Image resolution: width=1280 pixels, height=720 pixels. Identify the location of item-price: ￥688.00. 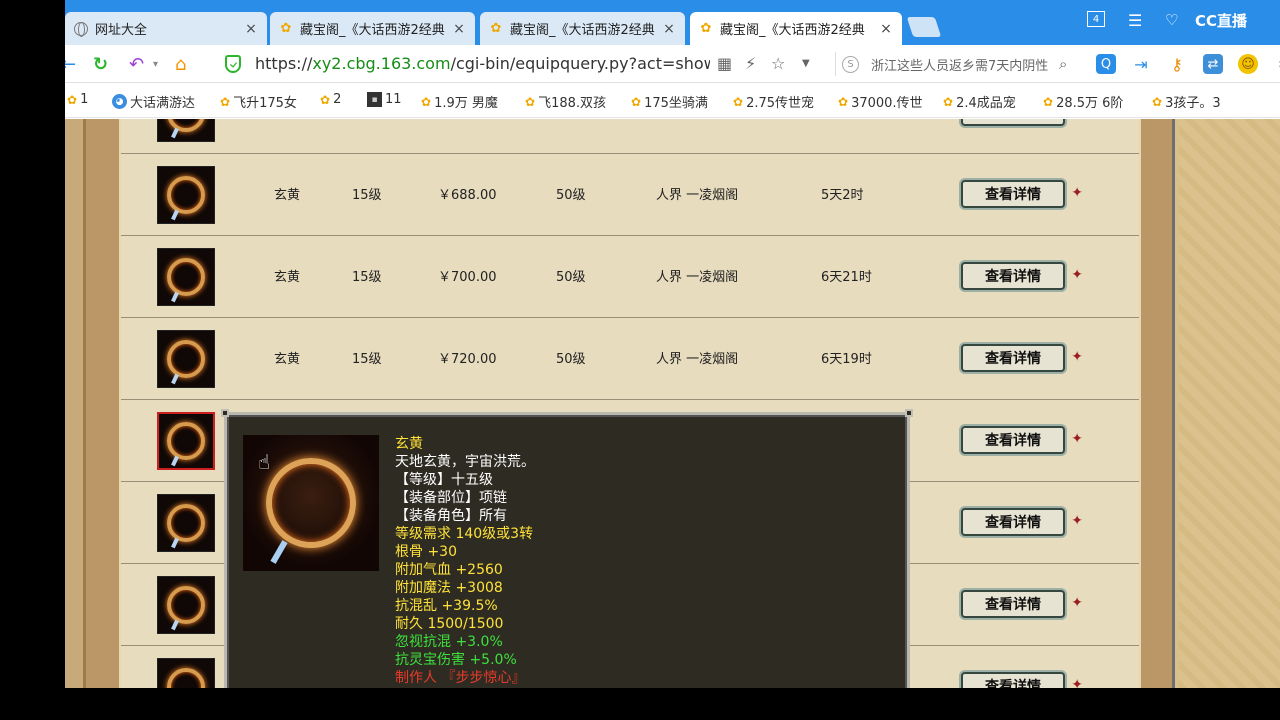
(467, 195).